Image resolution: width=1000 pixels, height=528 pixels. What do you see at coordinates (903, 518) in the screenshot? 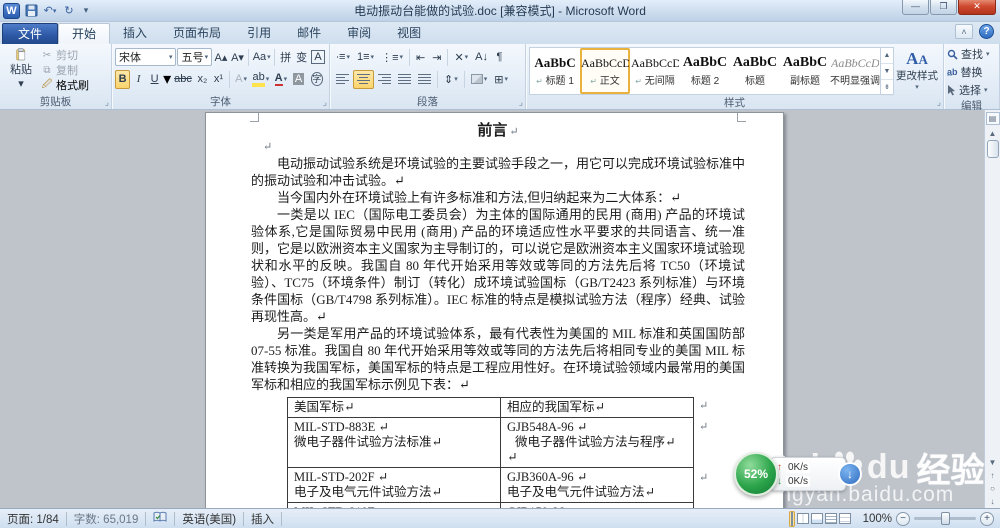
I see `zoom-out-button: −` at bounding box center [903, 518].